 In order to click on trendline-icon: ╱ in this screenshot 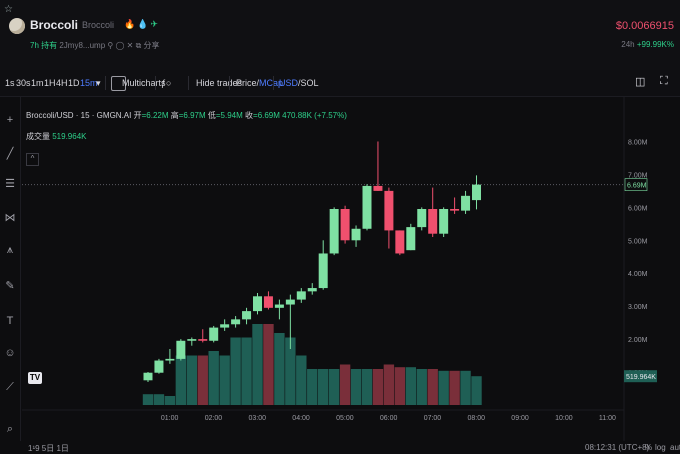, I will do `click(10, 153)`.